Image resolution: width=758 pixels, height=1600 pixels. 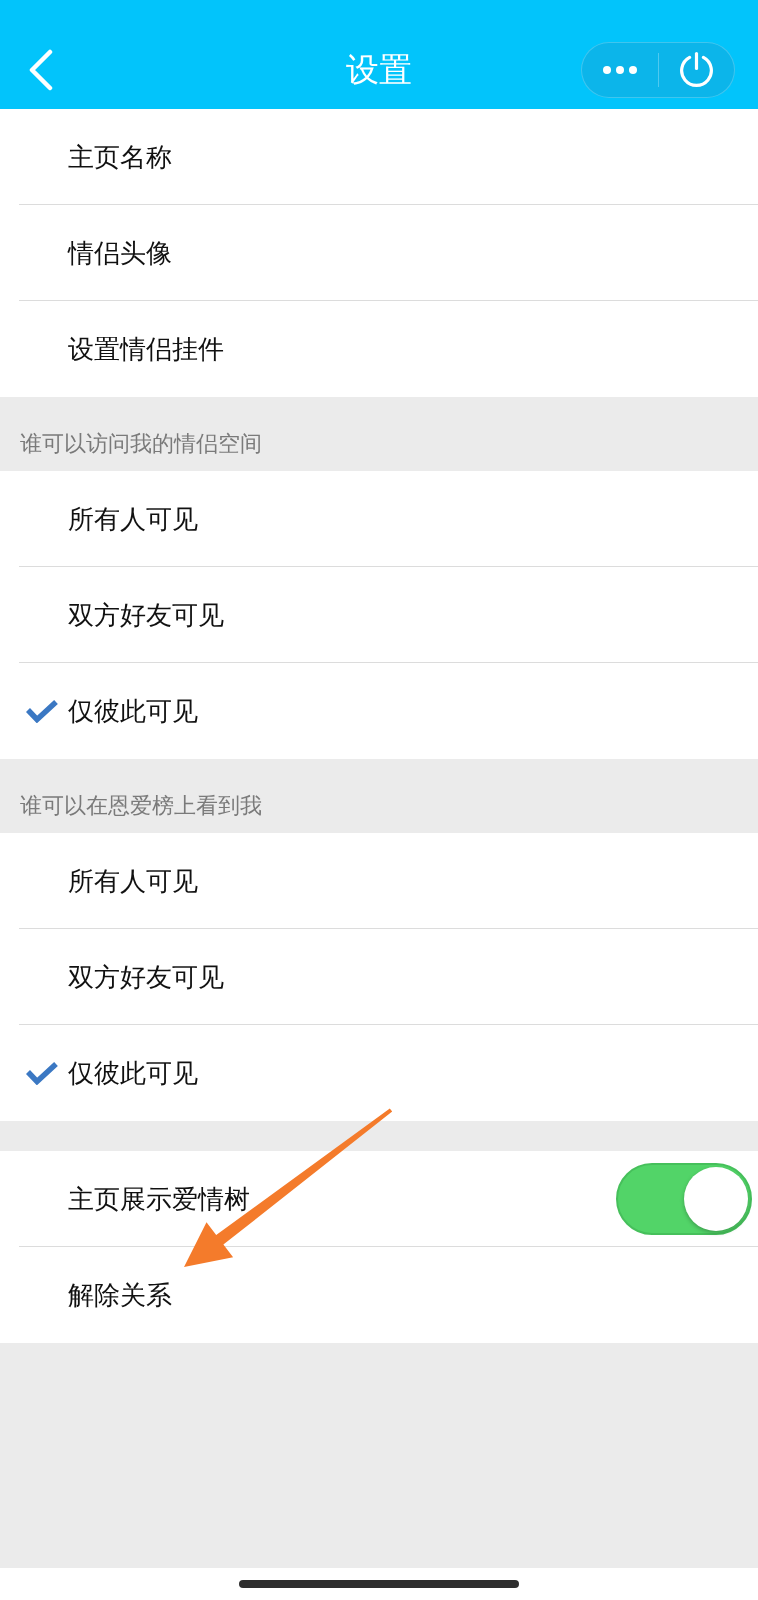 I want to click on back-icon, so click(x=41, y=69).